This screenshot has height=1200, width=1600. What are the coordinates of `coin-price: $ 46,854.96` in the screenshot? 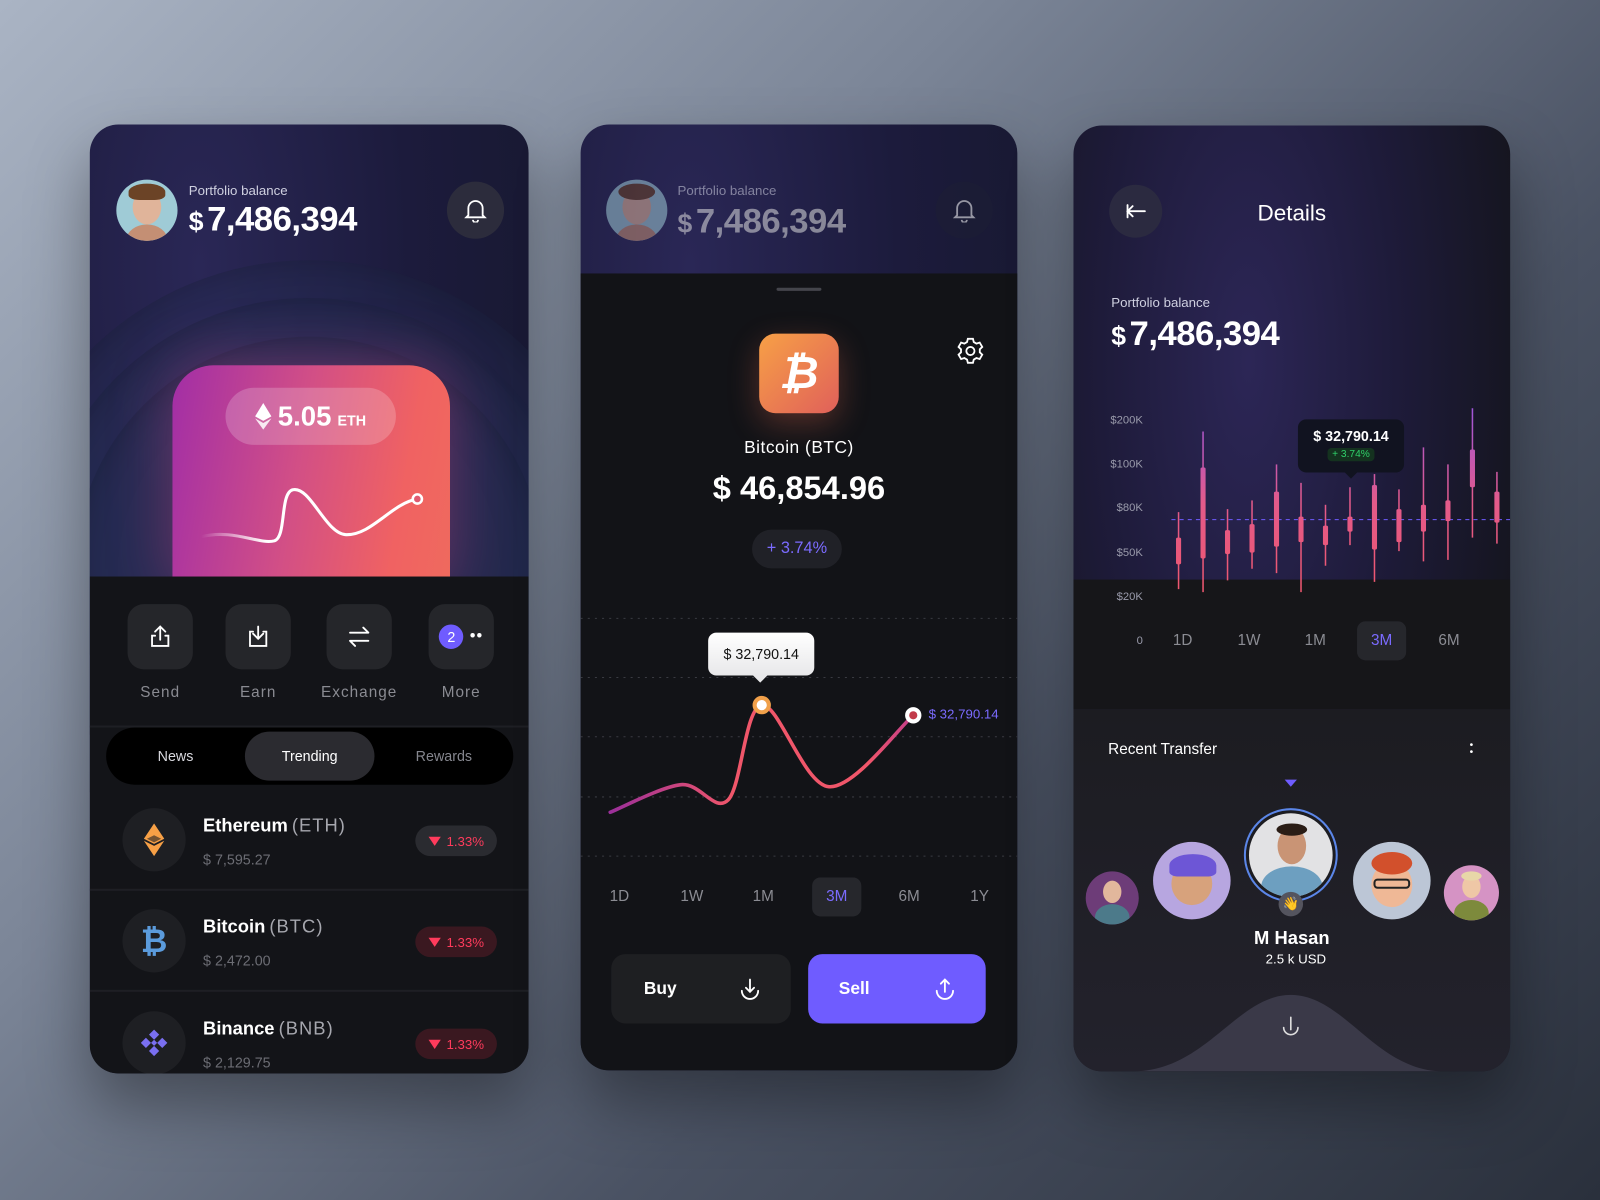 It's located at (799, 488).